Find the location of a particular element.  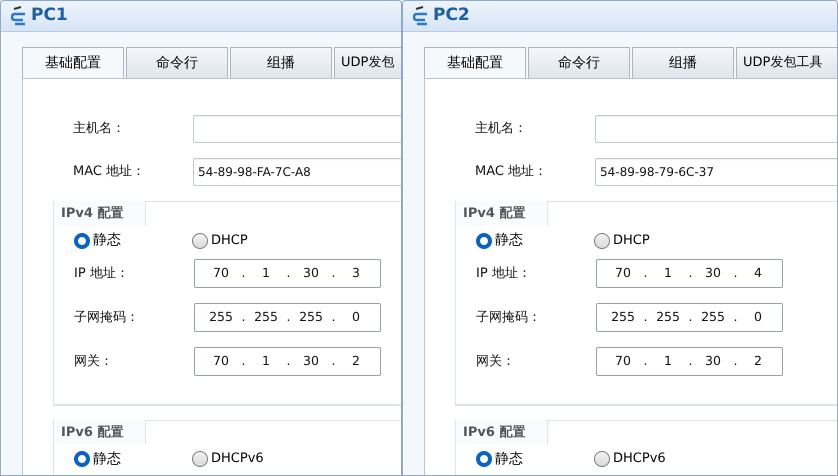

ip-input-field: 70 . 1 . 30 . 3 is located at coordinates (287, 273).